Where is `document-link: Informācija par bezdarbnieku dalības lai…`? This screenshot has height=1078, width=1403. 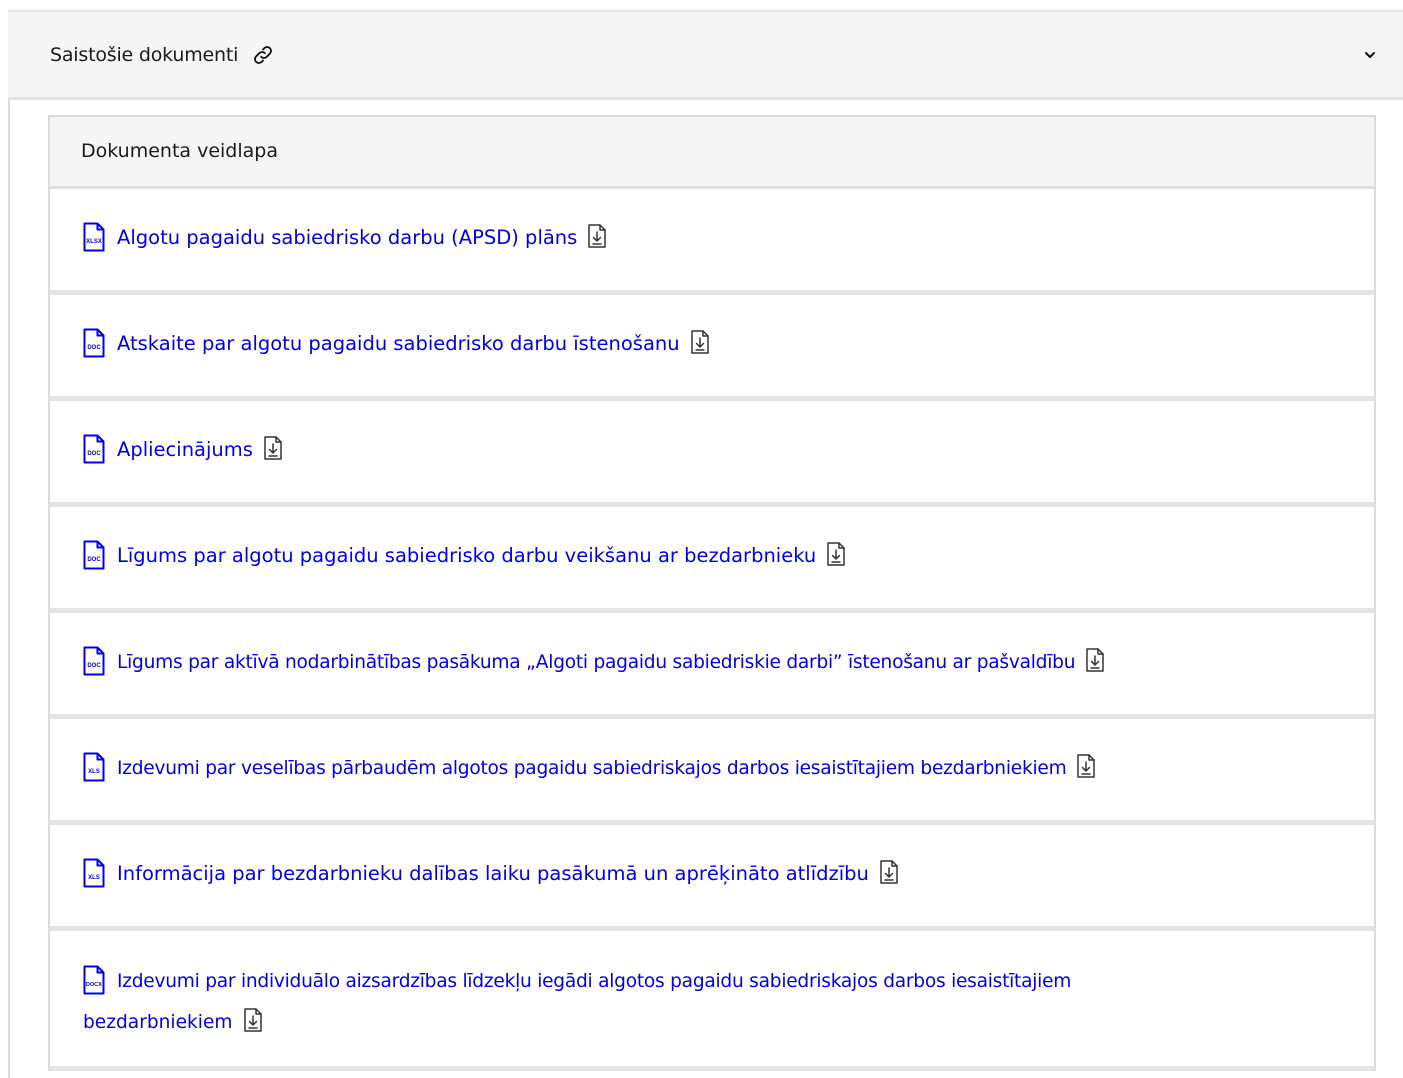
document-link: Informācija par bezdarbnieku dalības lai… is located at coordinates (493, 873).